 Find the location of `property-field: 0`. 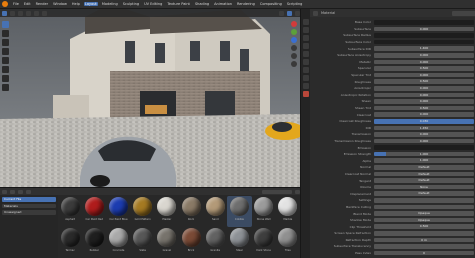

property-field: 0 is located at coordinates (424, 253).